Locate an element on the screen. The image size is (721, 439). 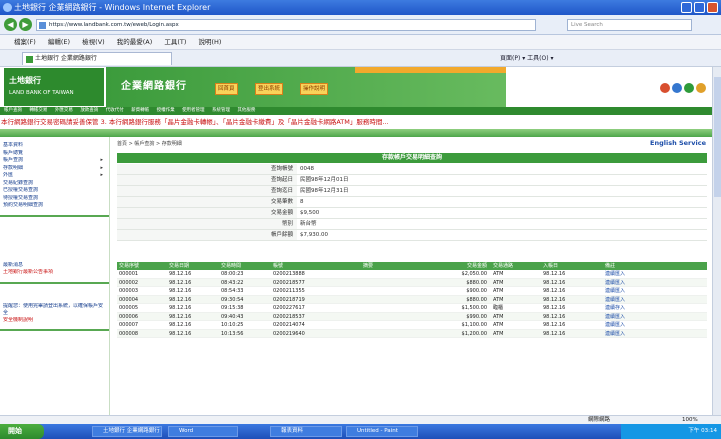
column-header: 交易序號 is located at coordinates (142, 266).